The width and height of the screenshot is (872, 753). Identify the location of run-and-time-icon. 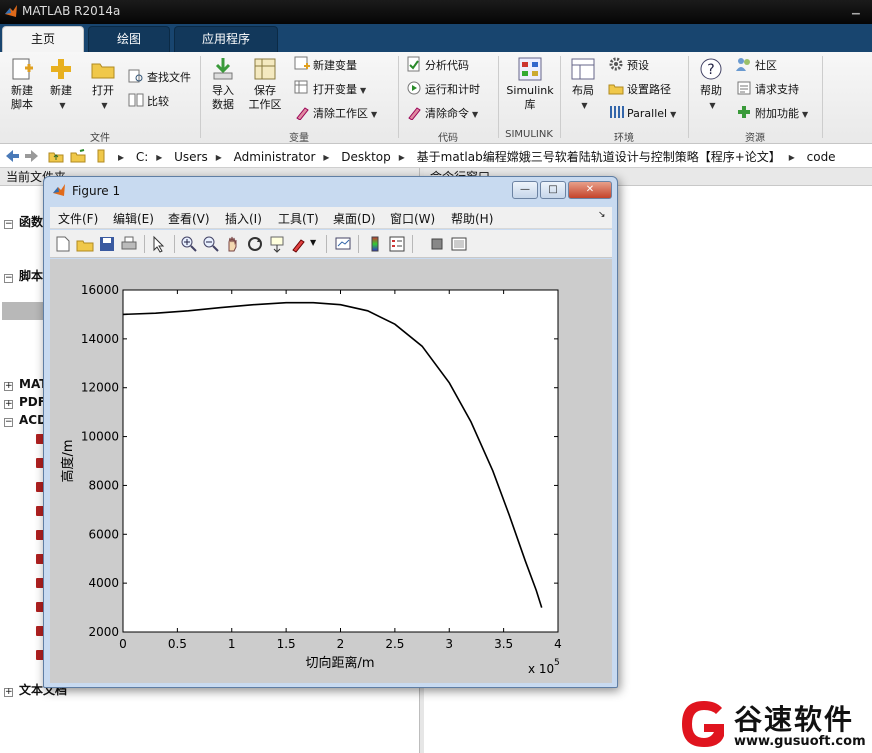
(414, 88).